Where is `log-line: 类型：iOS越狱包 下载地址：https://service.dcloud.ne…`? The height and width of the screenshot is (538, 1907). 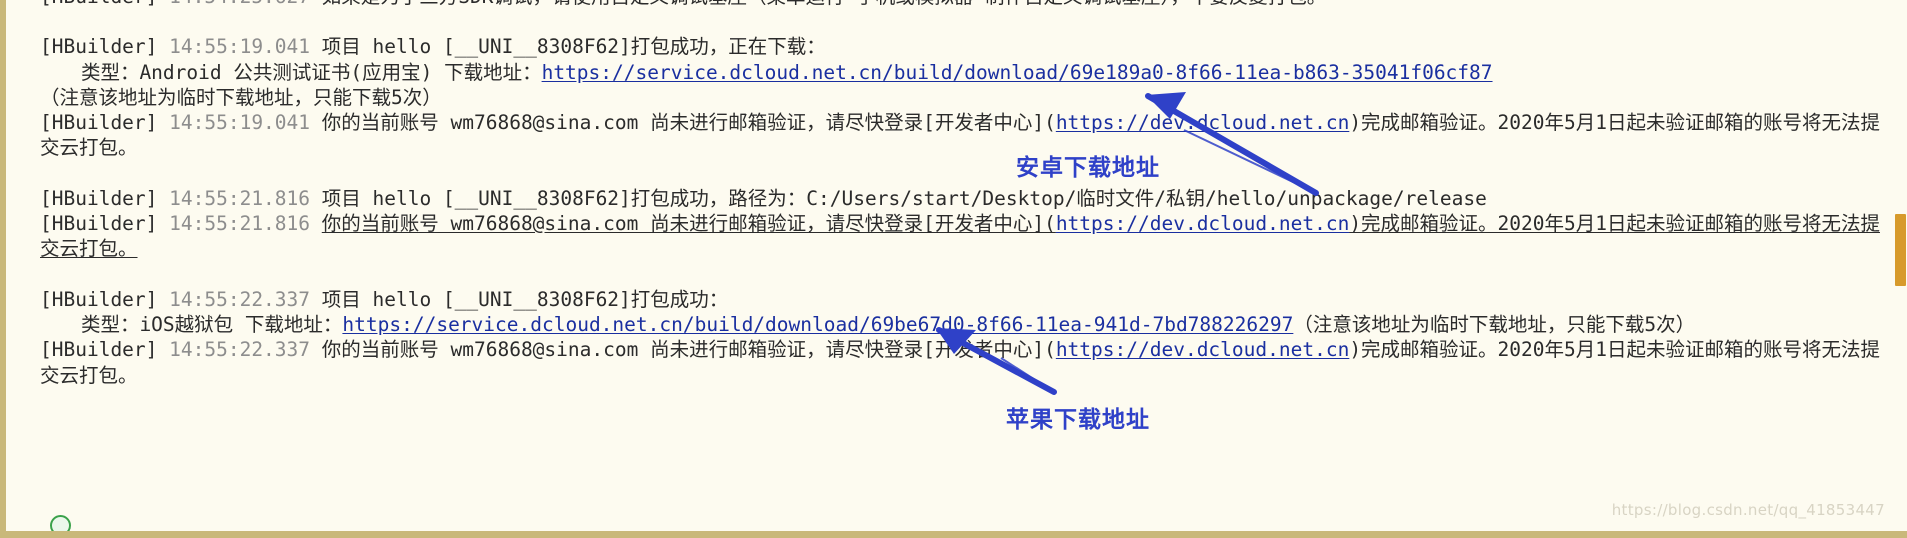
log-line: 类型：iOS越狱包 下载地址：https://service.dcloud.ne… is located at coordinates (966, 324).